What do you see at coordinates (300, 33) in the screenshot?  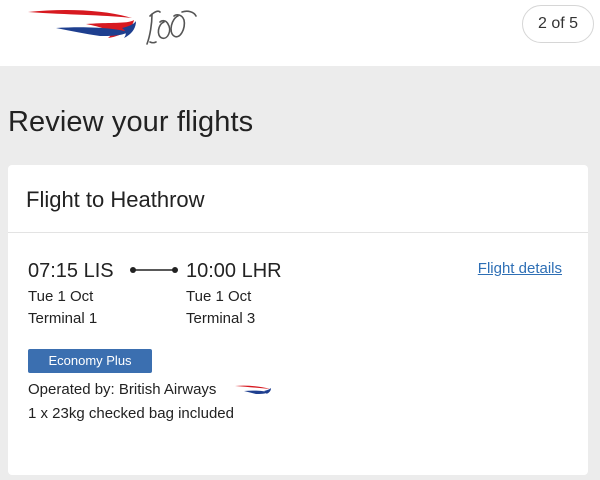 I see `top-bar: 2 of 5` at bounding box center [300, 33].